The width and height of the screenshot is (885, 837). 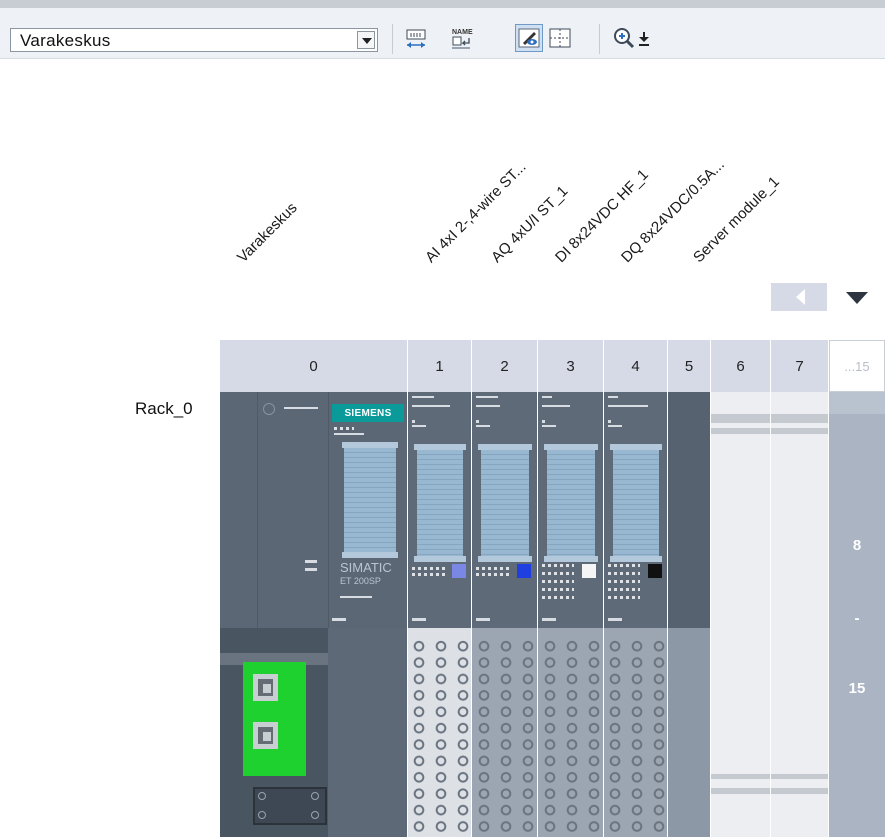 I want to click on slot-header-4: 4, so click(x=635, y=366).